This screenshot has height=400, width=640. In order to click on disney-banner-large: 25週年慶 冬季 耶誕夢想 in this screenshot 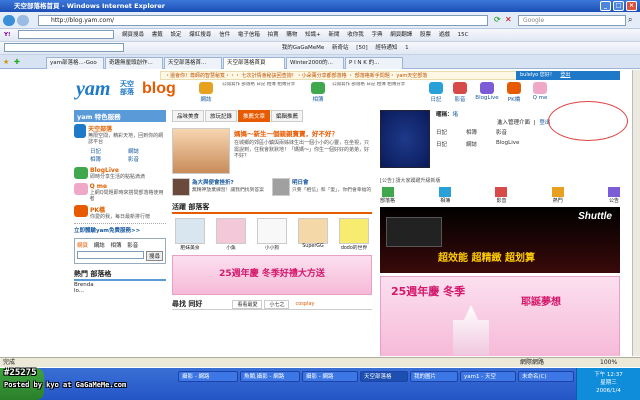, I will do `click(500, 316)`.